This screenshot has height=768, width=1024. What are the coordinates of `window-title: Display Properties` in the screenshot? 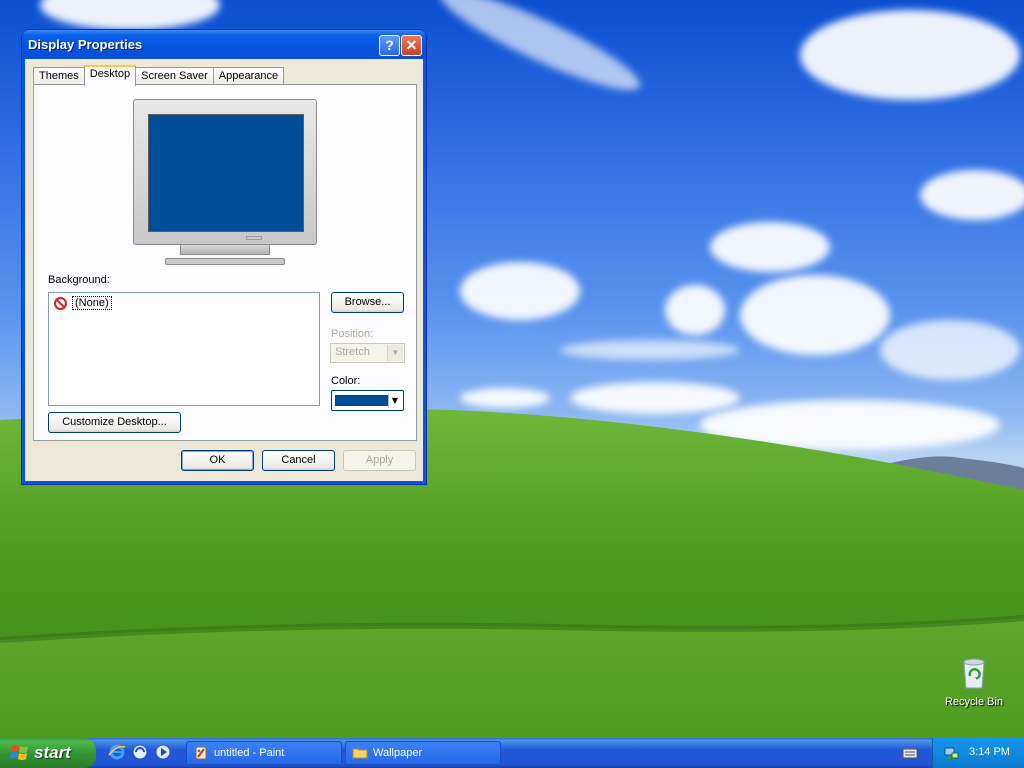 It's located at (85, 44).